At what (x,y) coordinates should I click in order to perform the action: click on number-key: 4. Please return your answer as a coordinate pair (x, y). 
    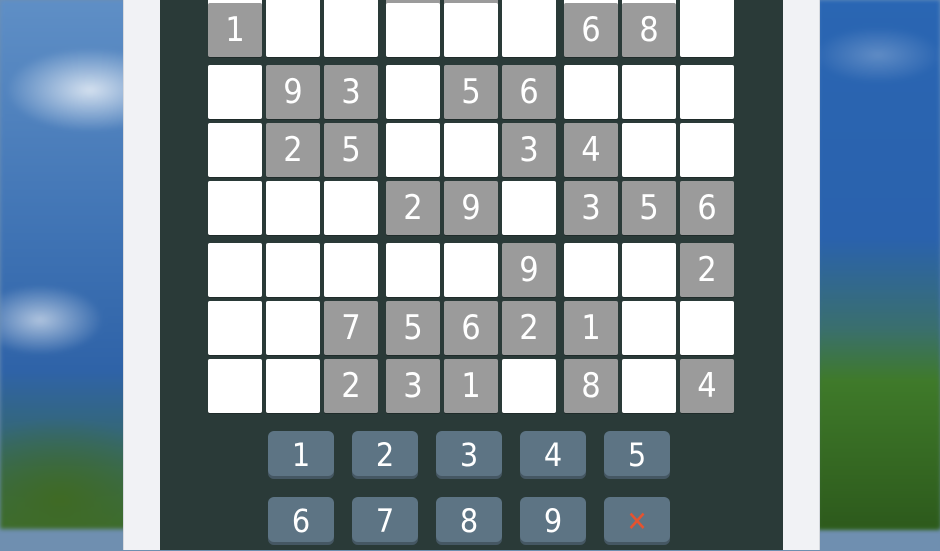
    Looking at the image, I should click on (553, 455).